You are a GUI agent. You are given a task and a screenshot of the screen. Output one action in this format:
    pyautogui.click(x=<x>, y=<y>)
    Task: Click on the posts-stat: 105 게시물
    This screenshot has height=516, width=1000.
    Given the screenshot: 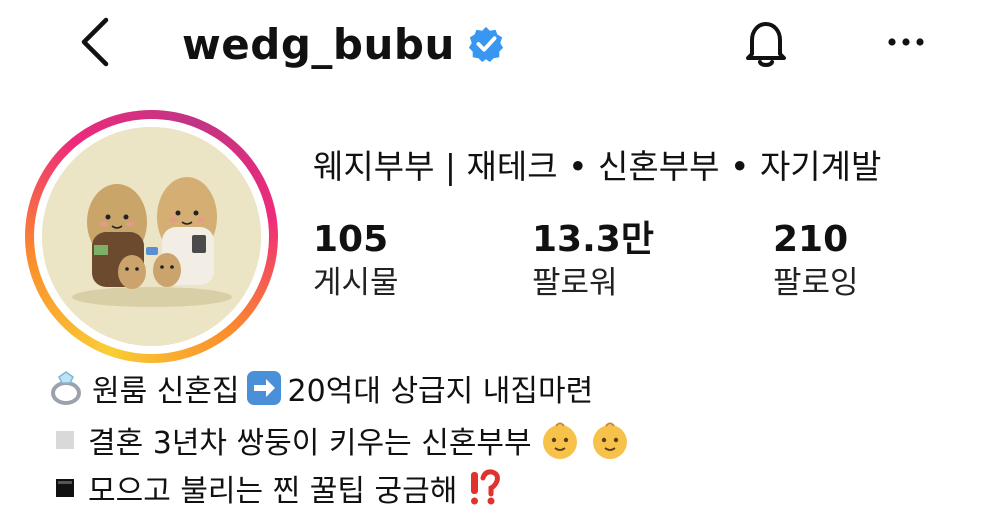 What is the action you would take?
    pyautogui.click(x=356, y=261)
    